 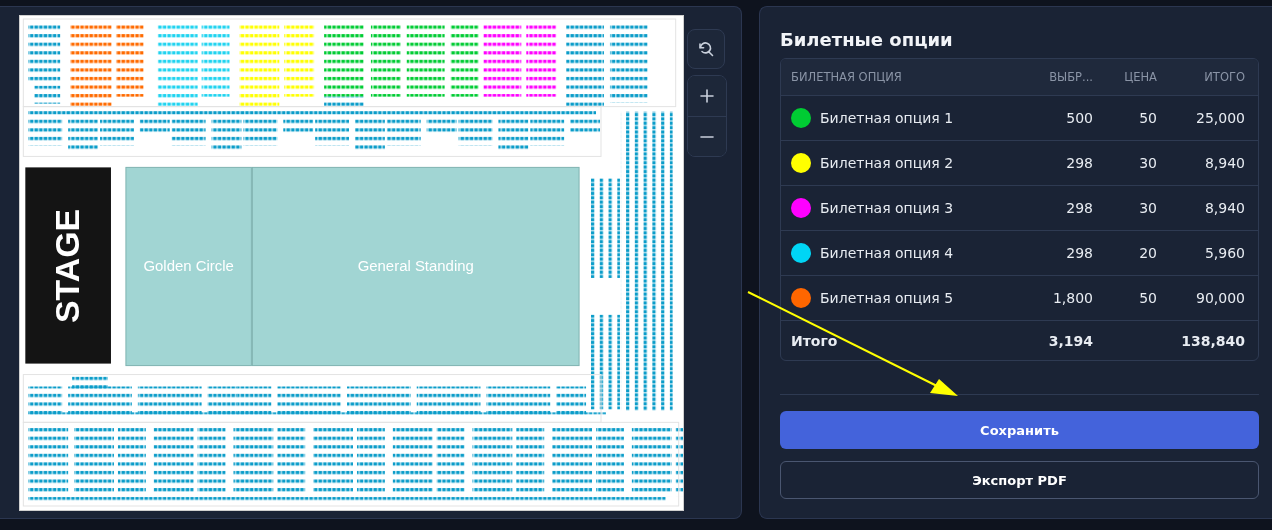 What do you see at coordinates (867, 39) in the screenshot?
I see `panel-title: Билетные опции` at bounding box center [867, 39].